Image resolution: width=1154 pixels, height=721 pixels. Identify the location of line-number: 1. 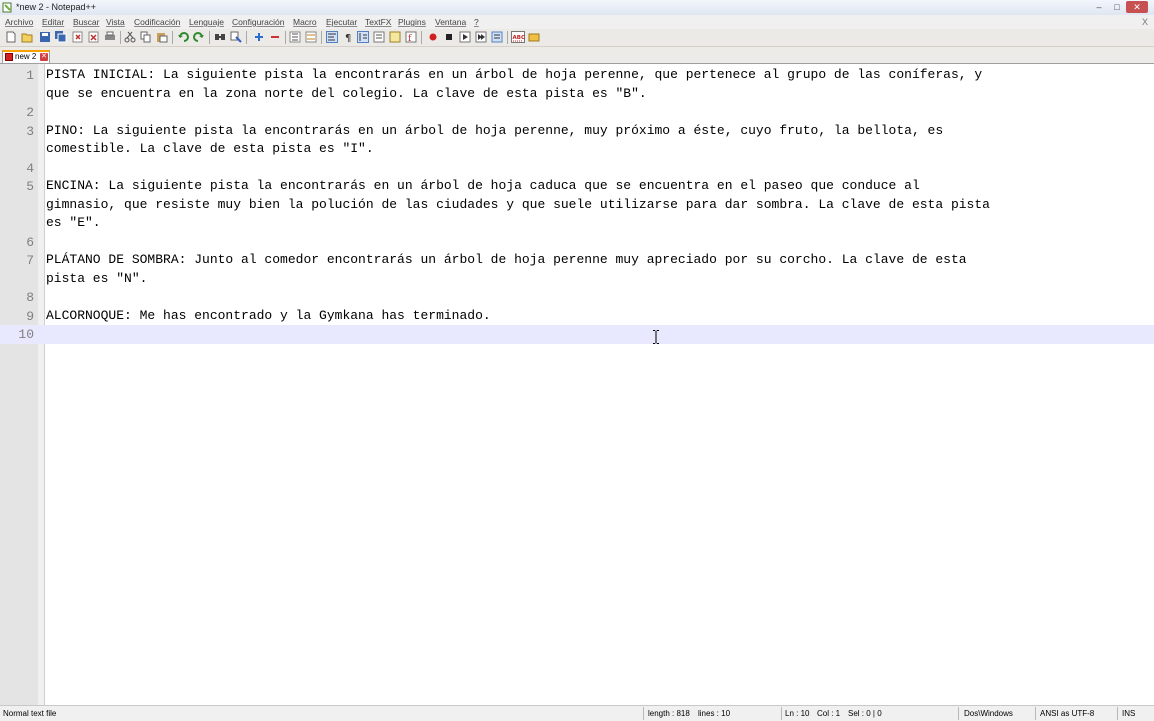
(30, 75).